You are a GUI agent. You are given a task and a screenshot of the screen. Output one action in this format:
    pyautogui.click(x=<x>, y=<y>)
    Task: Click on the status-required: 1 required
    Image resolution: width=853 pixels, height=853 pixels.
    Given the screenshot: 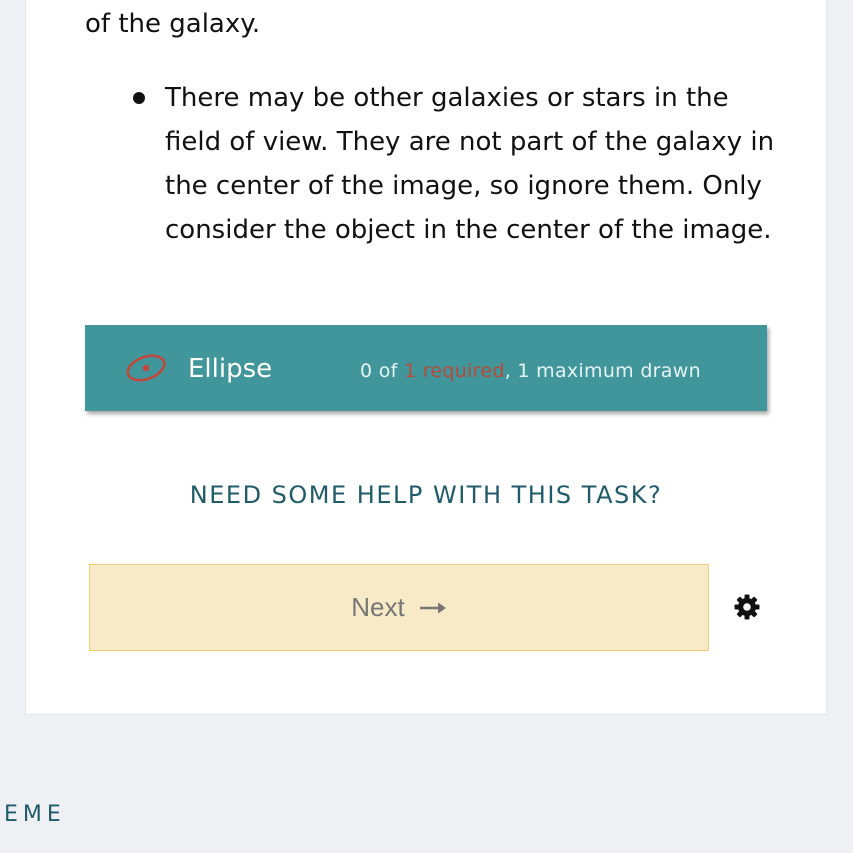 What is the action you would take?
    pyautogui.click(x=454, y=371)
    